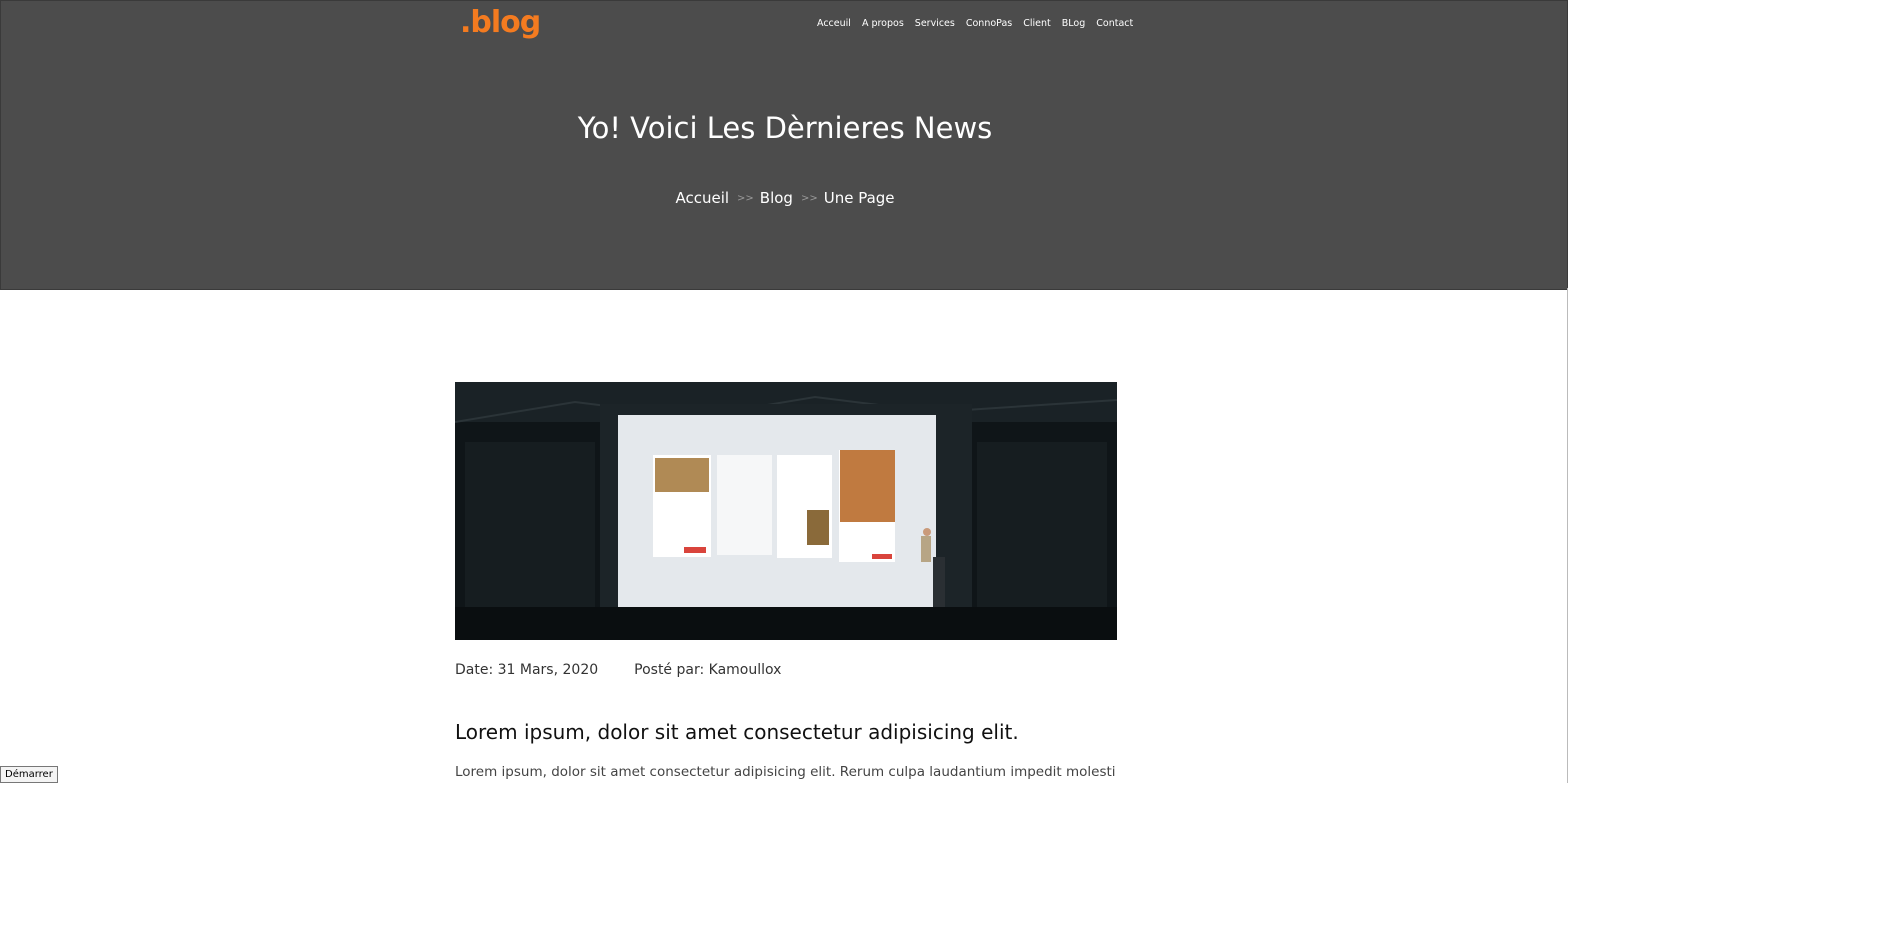  I want to click on nav-item-connopas: ConnoPas, so click(989, 24).